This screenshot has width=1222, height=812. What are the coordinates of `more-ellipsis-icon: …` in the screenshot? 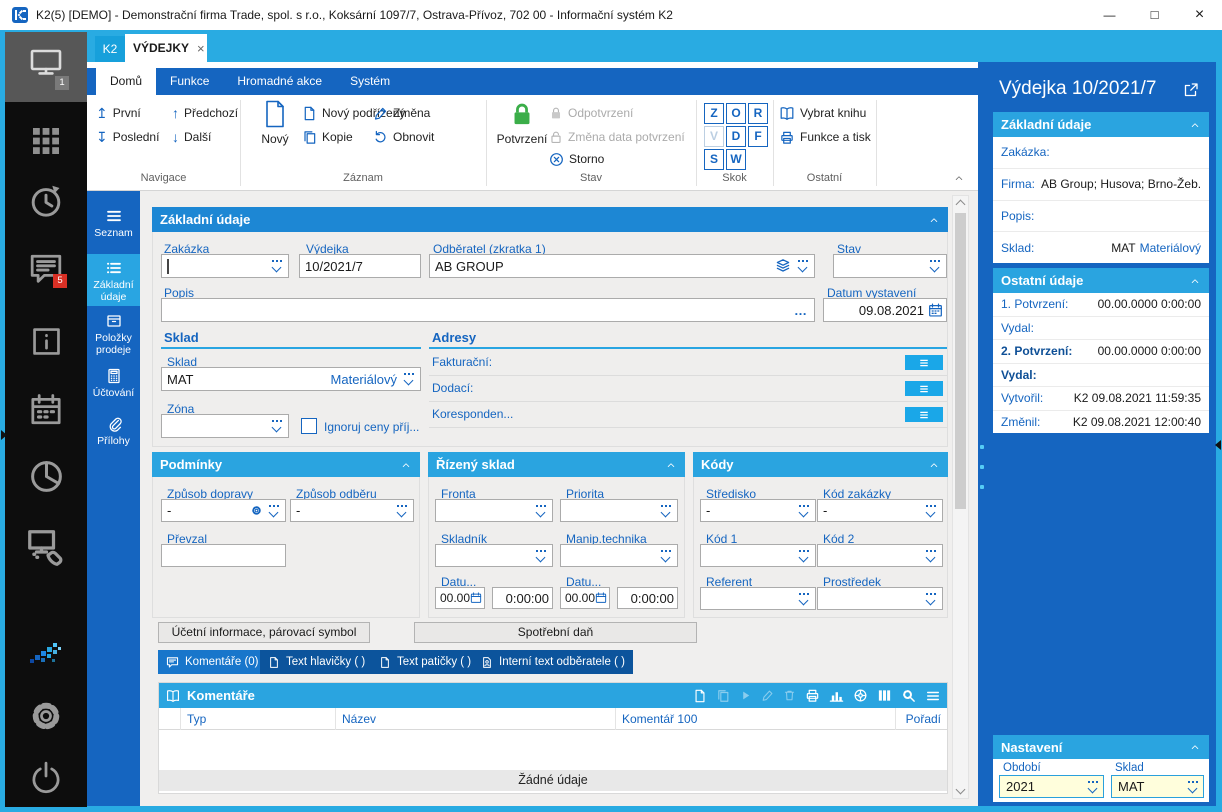 It's located at (802, 310).